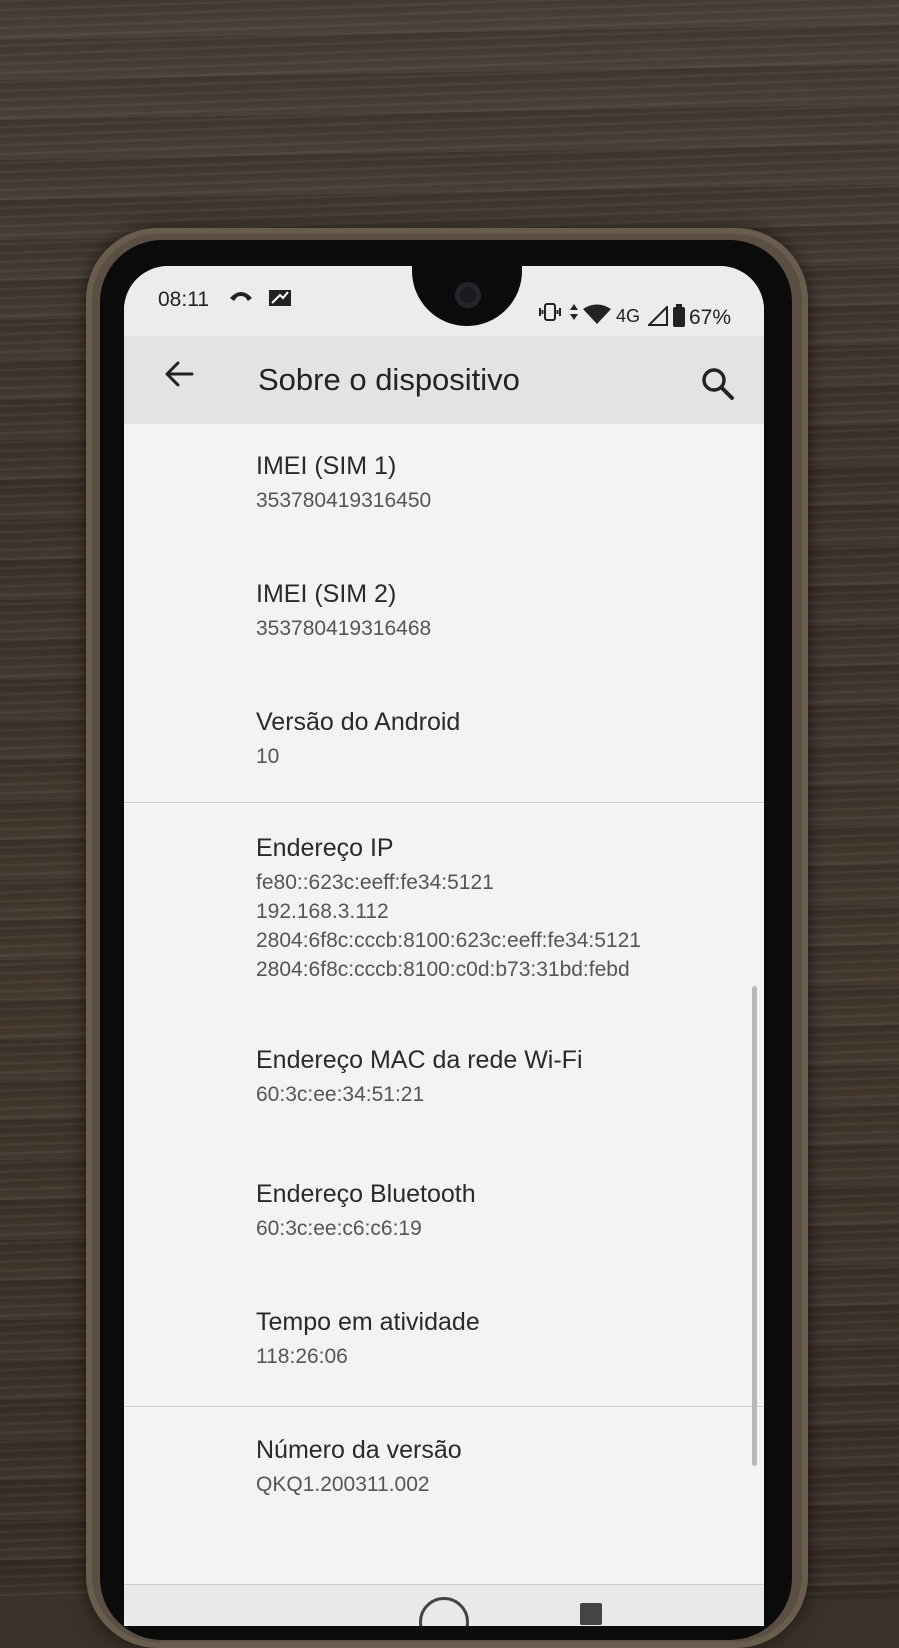 The width and height of the screenshot is (899, 1648). What do you see at coordinates (322, 911) in the screenshot?
I see `item-value: 192.168.3.112` at bounding box center [322, 911].